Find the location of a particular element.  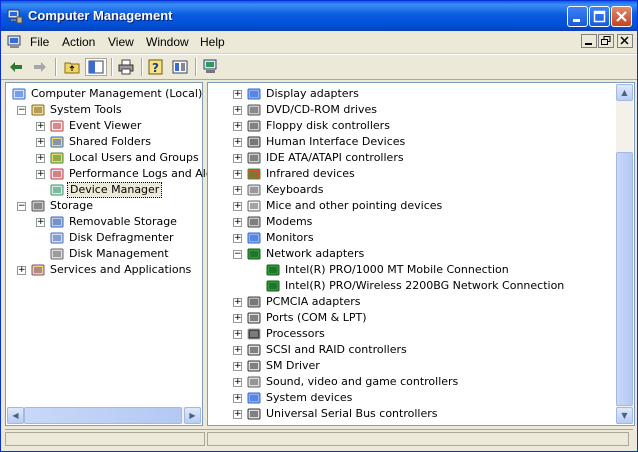

menu-window: Window is located at coordinates (167, 42).